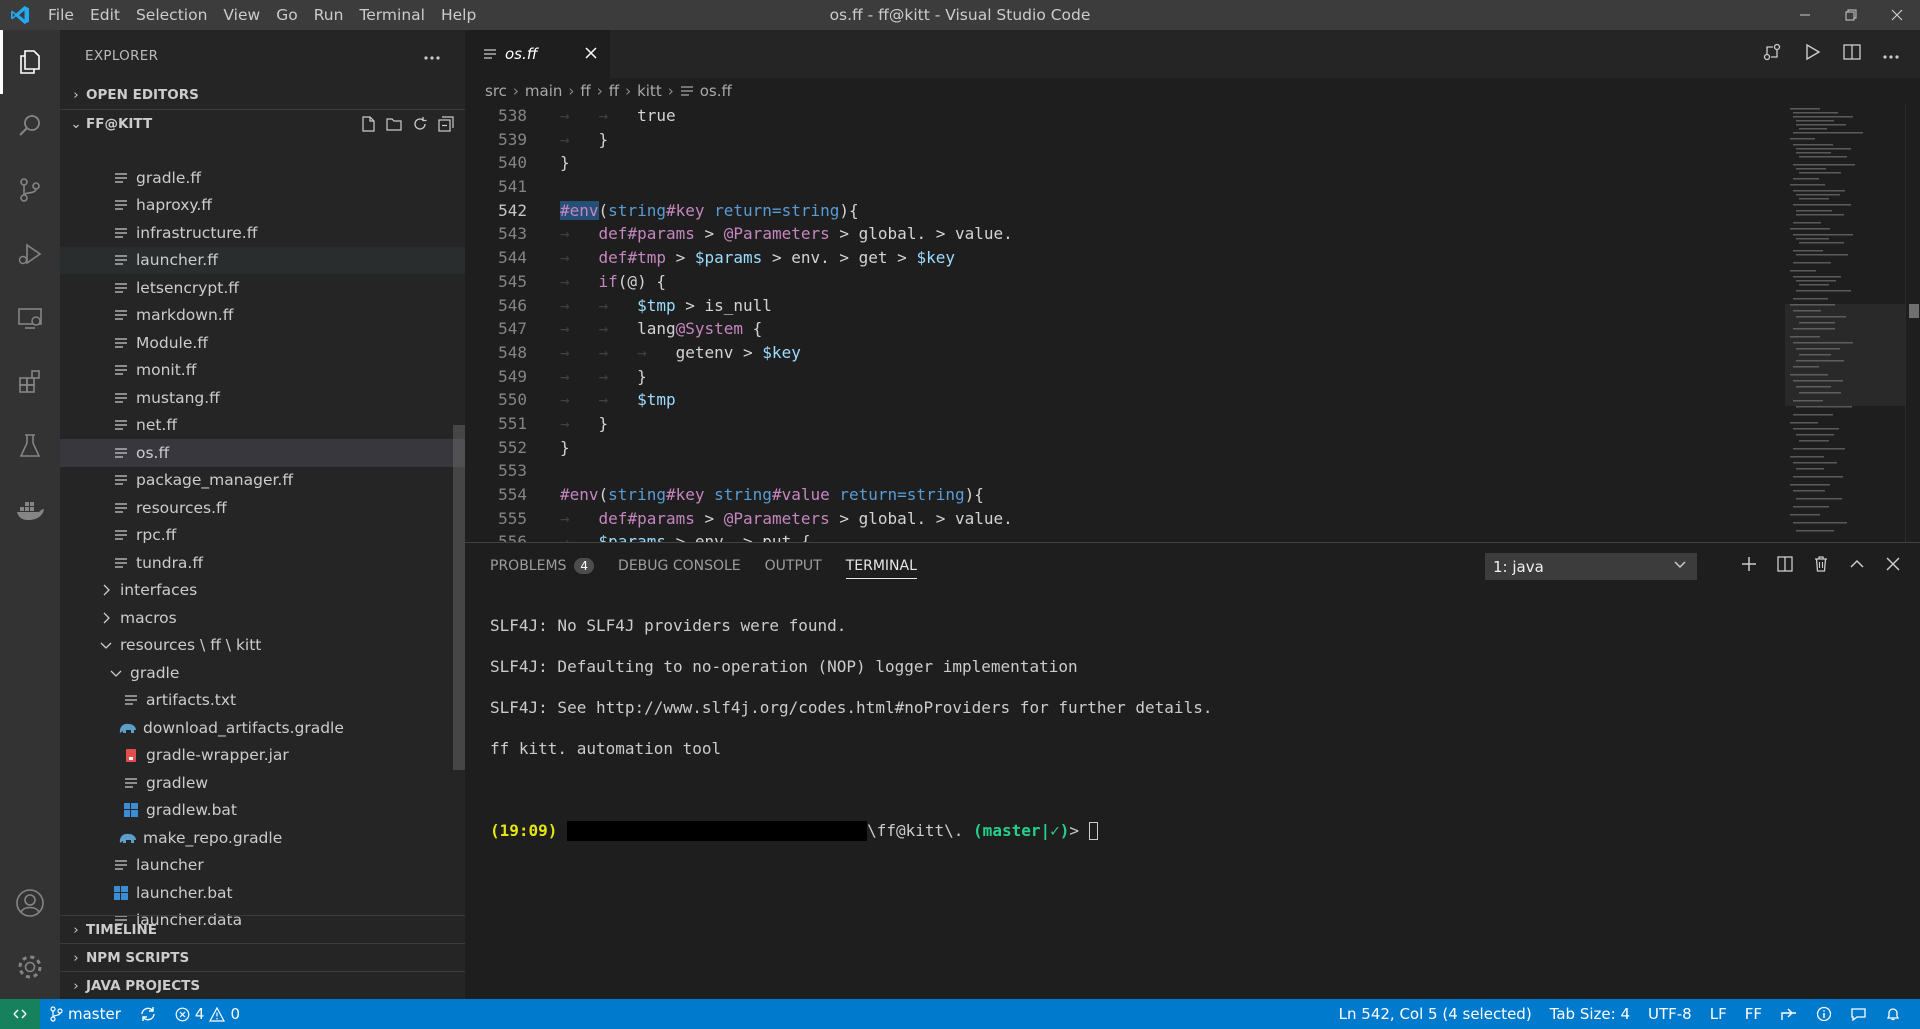 The height and width of the screenshot is (1029, 1920). I want to click on editor-scrollbar, so click(1912, 323).